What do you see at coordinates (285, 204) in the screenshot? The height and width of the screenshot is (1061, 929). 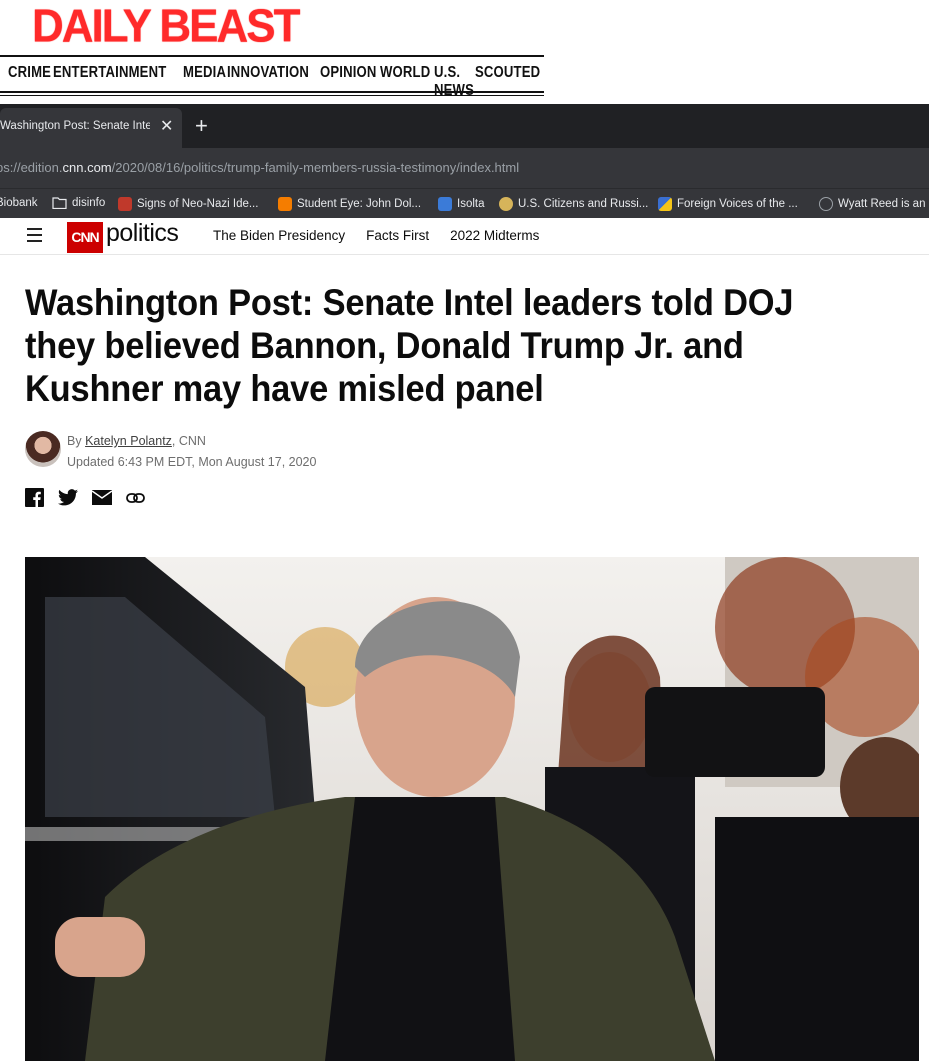 I see `blogger-icon` at bounding box center [285, 204].